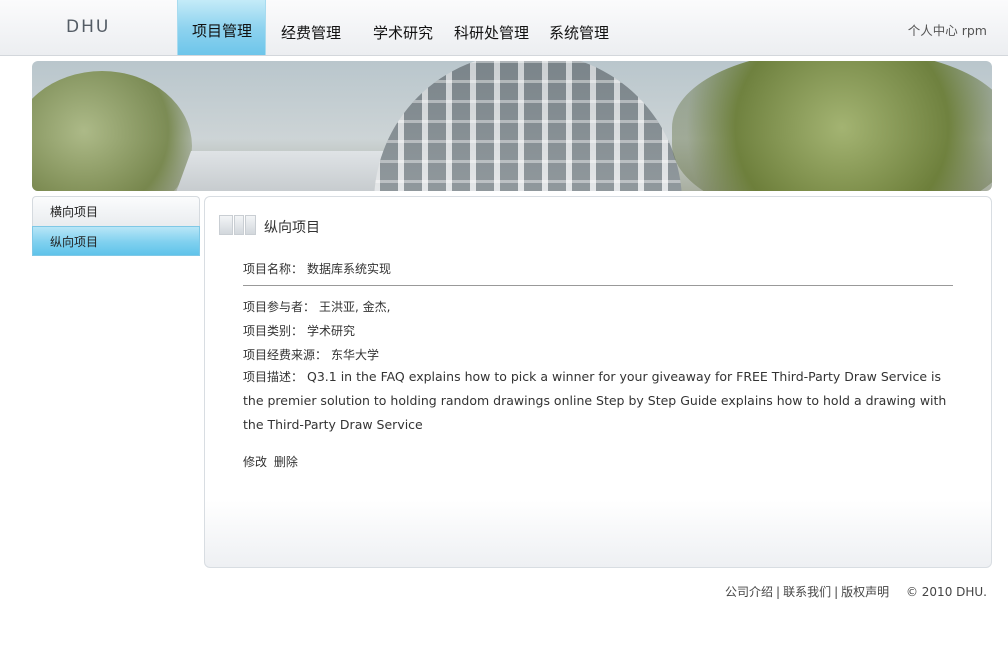 This screenshot has width=1008, height=661. What do you see at coordinates (222, 31) in the screenshot?
I see `nav-tab-label: 项目管理` at bounding box center [222, 31].